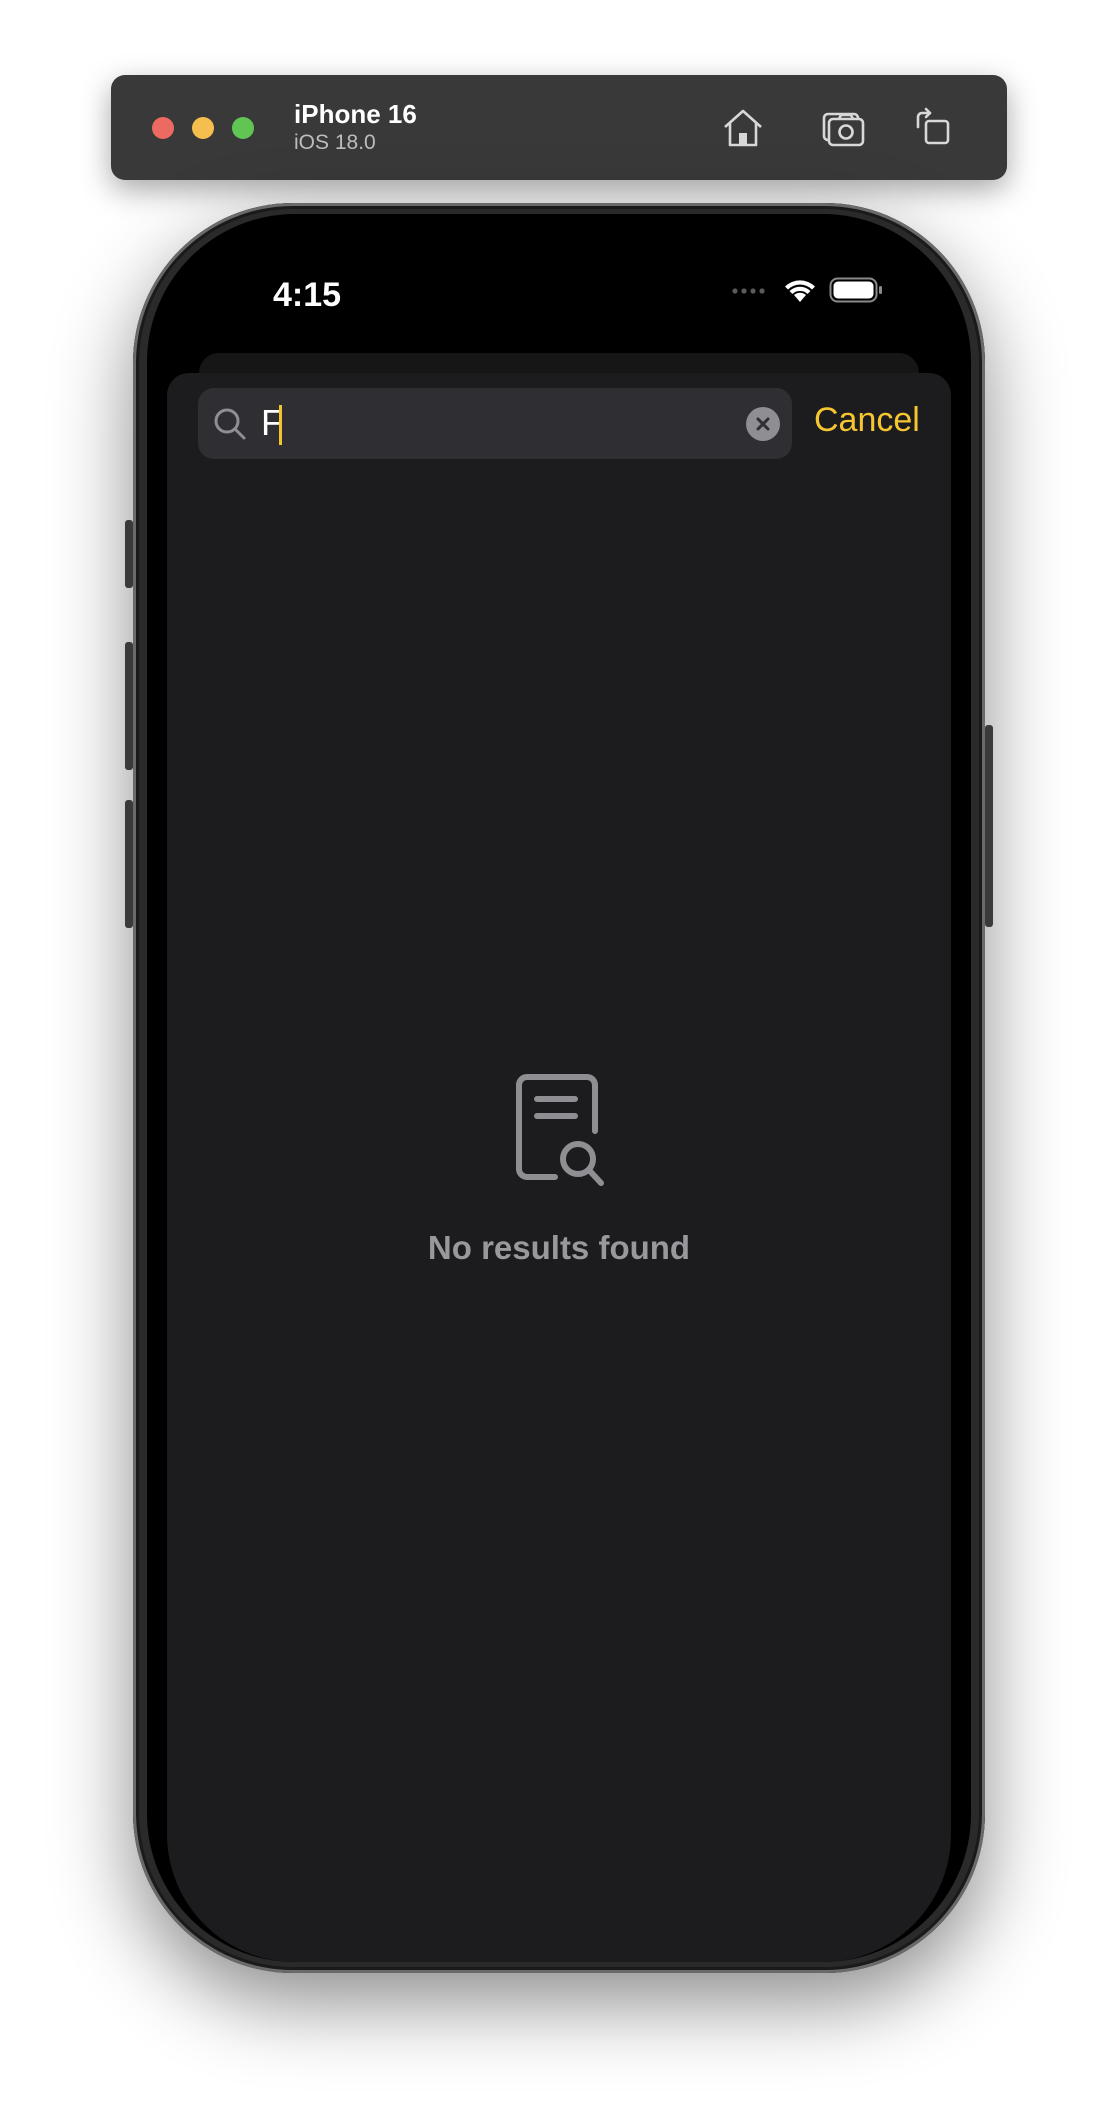 The height and width of the screenshot is (2124, 1118). I want to click on power-button, so click(989, 826).